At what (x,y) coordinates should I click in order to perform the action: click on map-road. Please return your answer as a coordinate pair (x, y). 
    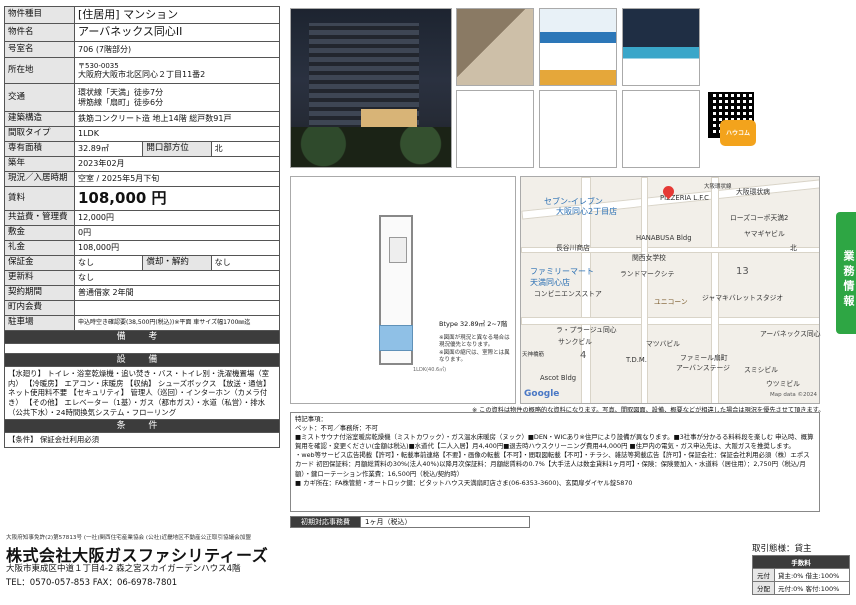
    Looking at the image, I should click on (644, 290).